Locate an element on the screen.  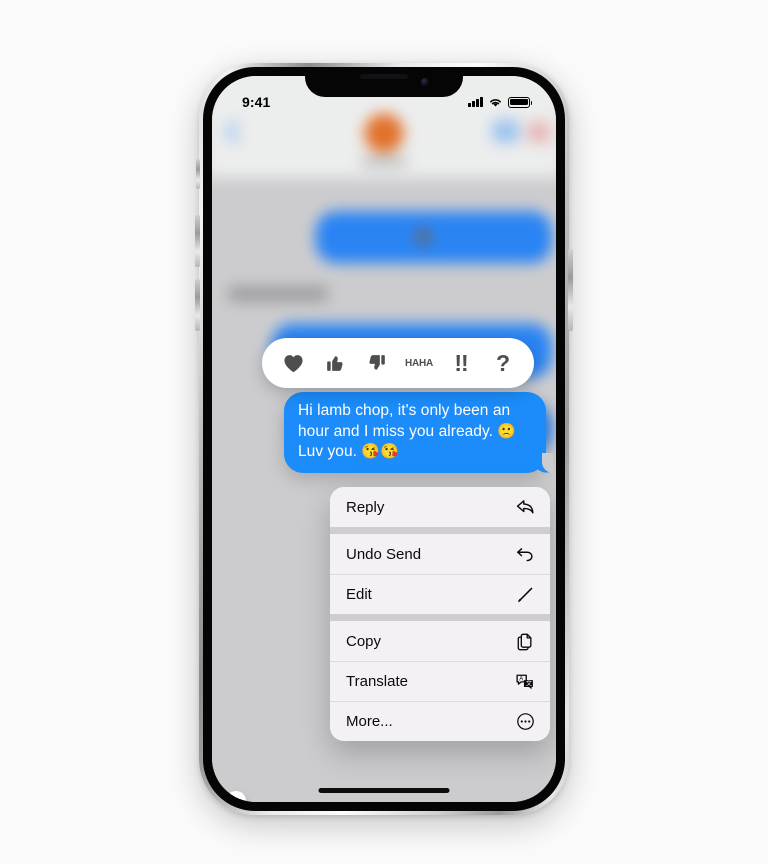
translate-bubbles-icon: A 文 is located at coordinates (525, 682).